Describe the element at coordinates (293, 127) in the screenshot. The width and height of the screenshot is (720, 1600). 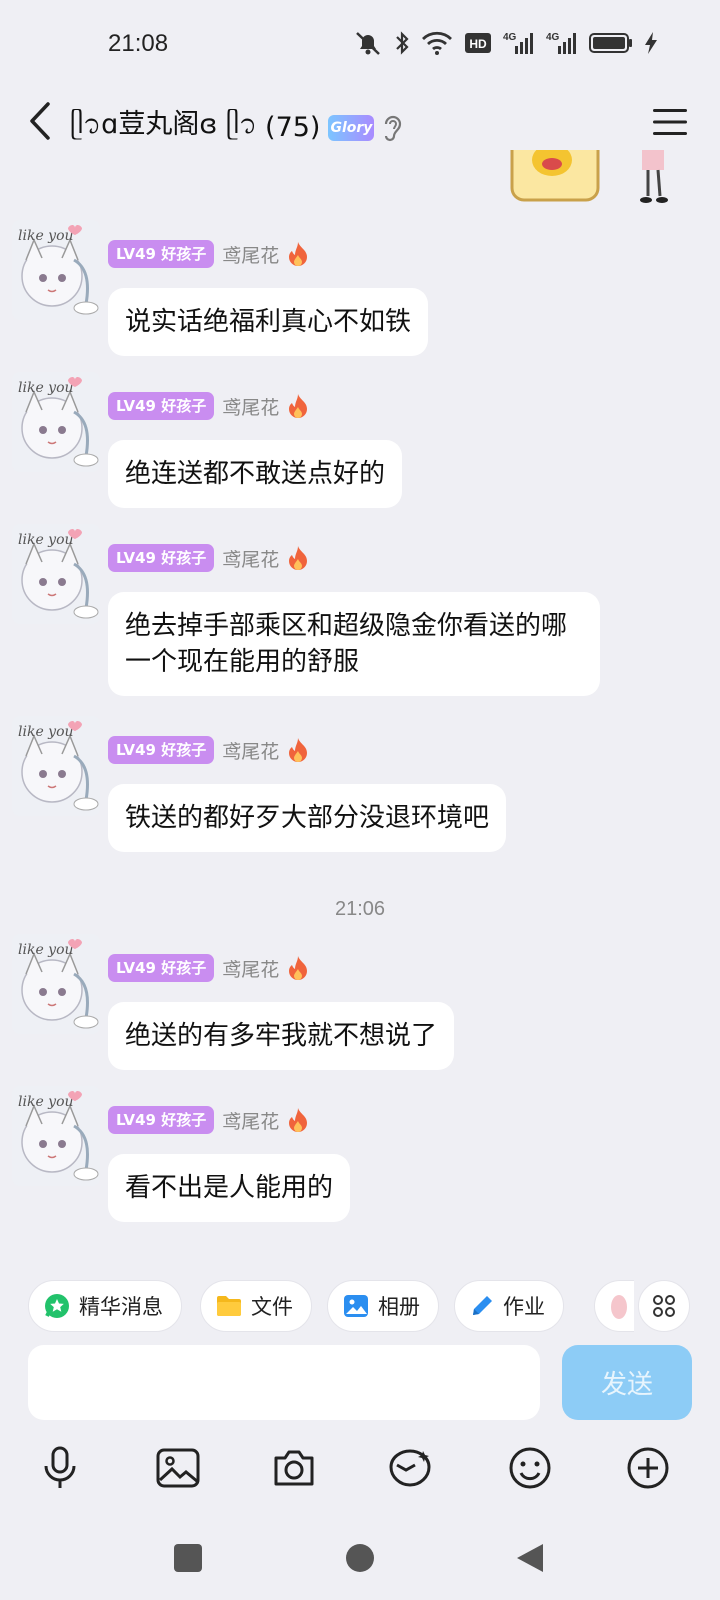
I see `member-count: (75)` at that location.